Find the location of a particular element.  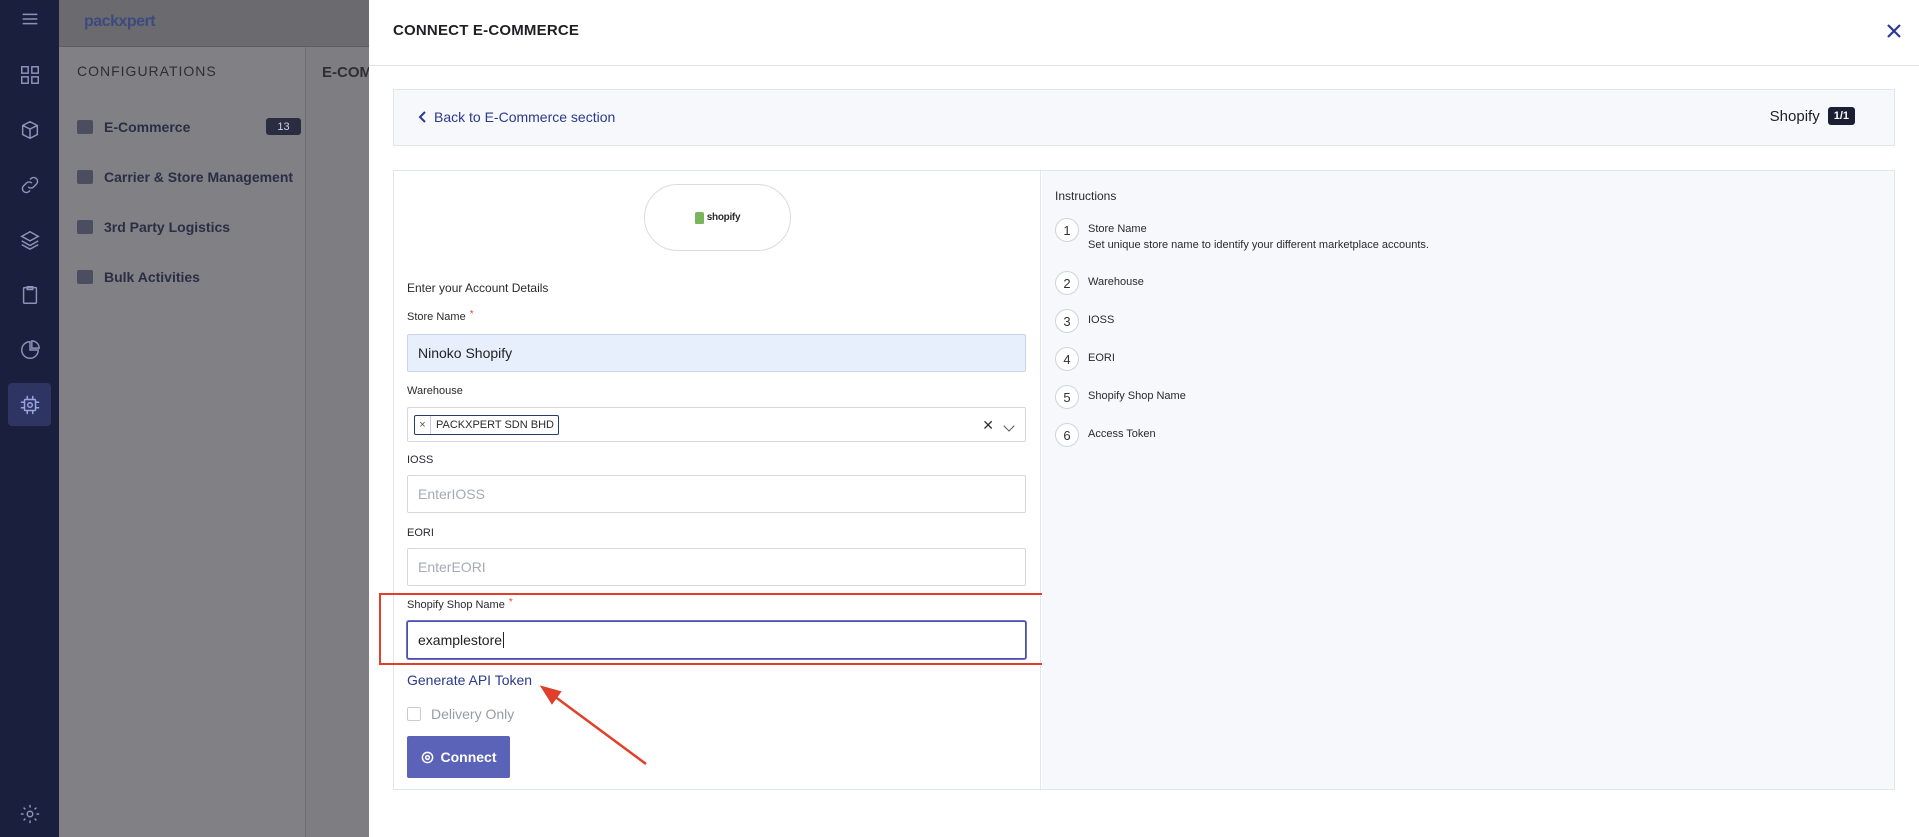

step-number: 2 is located at coordinates (1067, 283).